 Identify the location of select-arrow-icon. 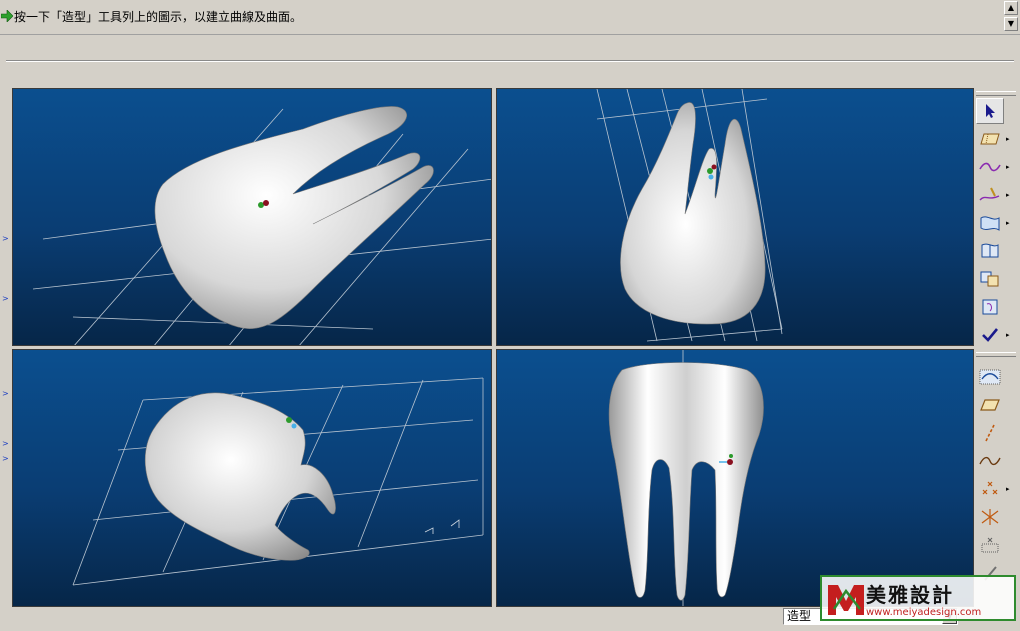
(990, 111).